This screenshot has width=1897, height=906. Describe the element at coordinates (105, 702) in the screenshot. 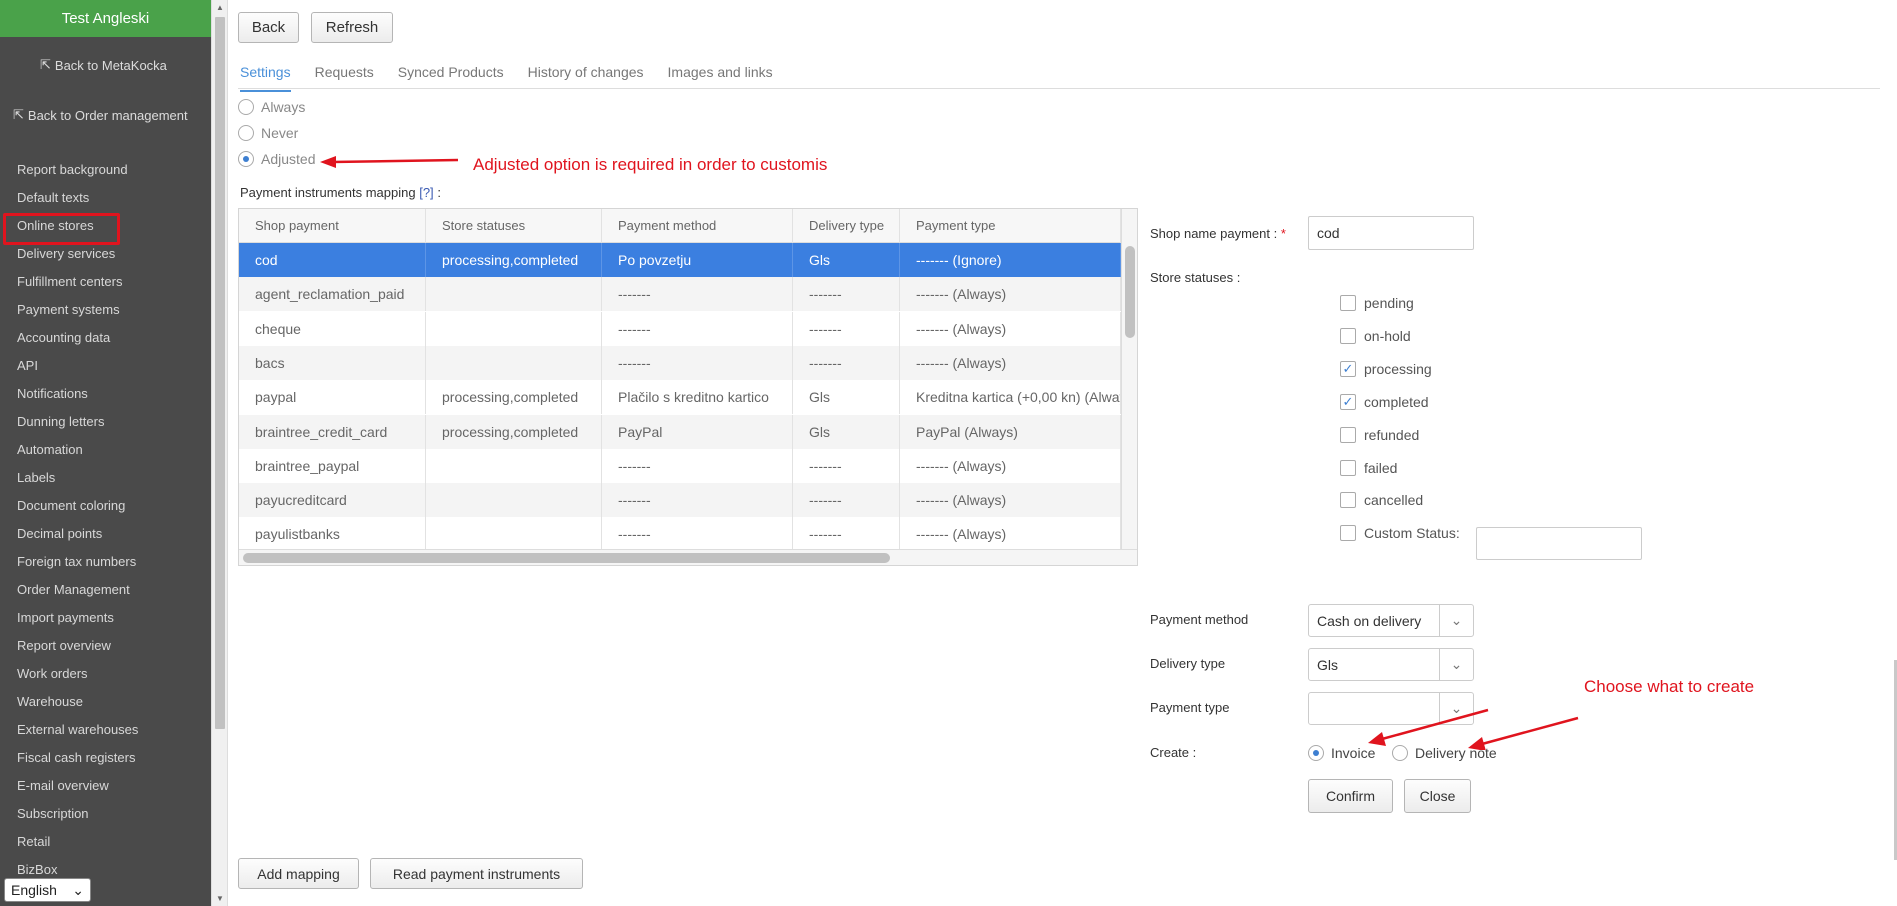

I see `sidebar-item-warehouse: Warehouse` at that location.